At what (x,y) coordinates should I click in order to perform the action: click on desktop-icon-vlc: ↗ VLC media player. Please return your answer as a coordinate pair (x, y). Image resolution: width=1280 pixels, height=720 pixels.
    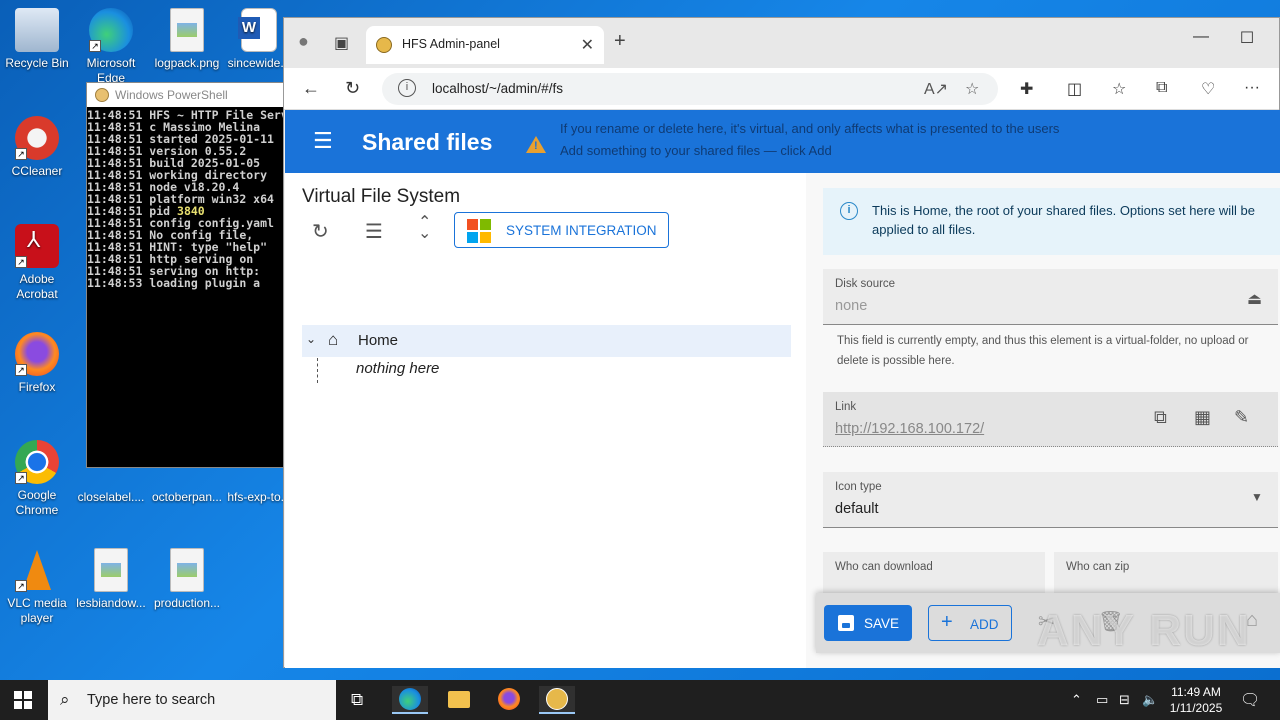
    Looking at the image, I should click on (37, 587).